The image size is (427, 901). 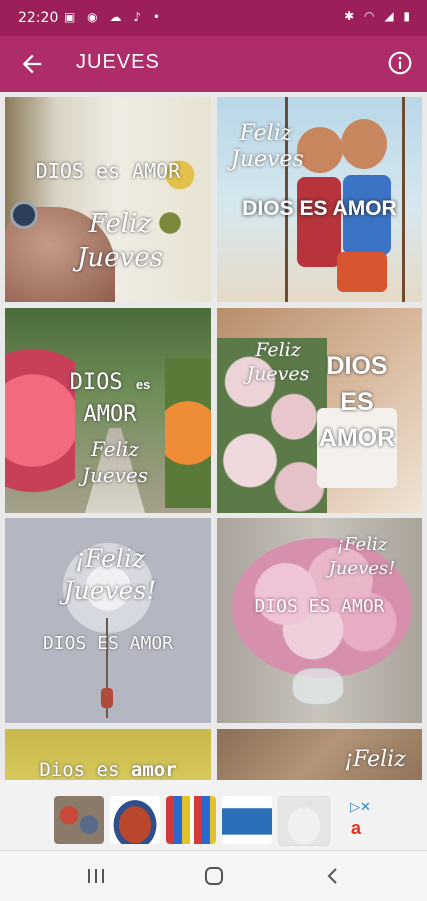 I want to click on image-caption: ES, so click(x=357, y=402).